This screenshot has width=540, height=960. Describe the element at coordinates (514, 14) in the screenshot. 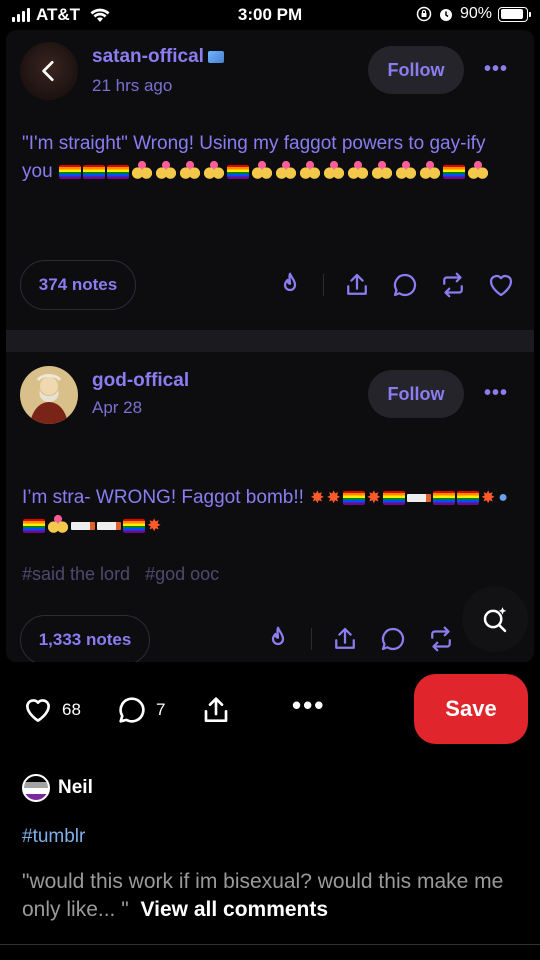

I see `battery-icon` at that location.